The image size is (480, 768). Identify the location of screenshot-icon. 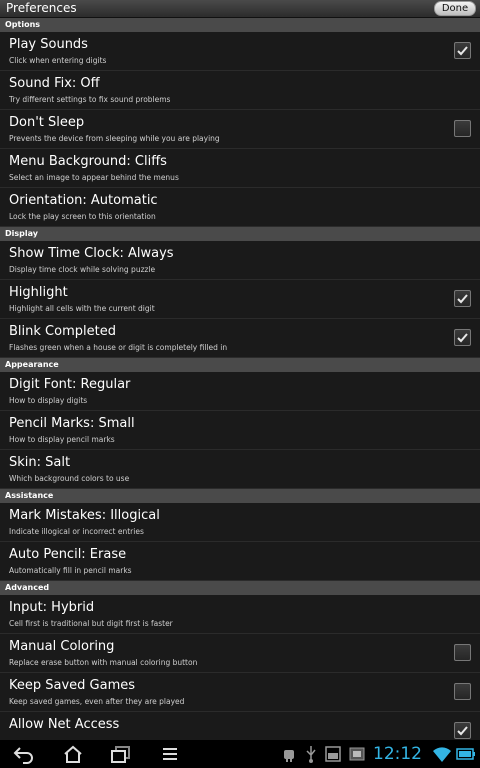
(357, 754).